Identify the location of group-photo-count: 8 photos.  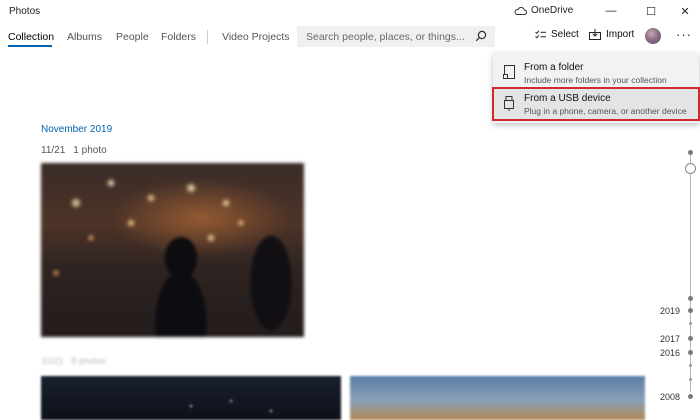
(89, 361).